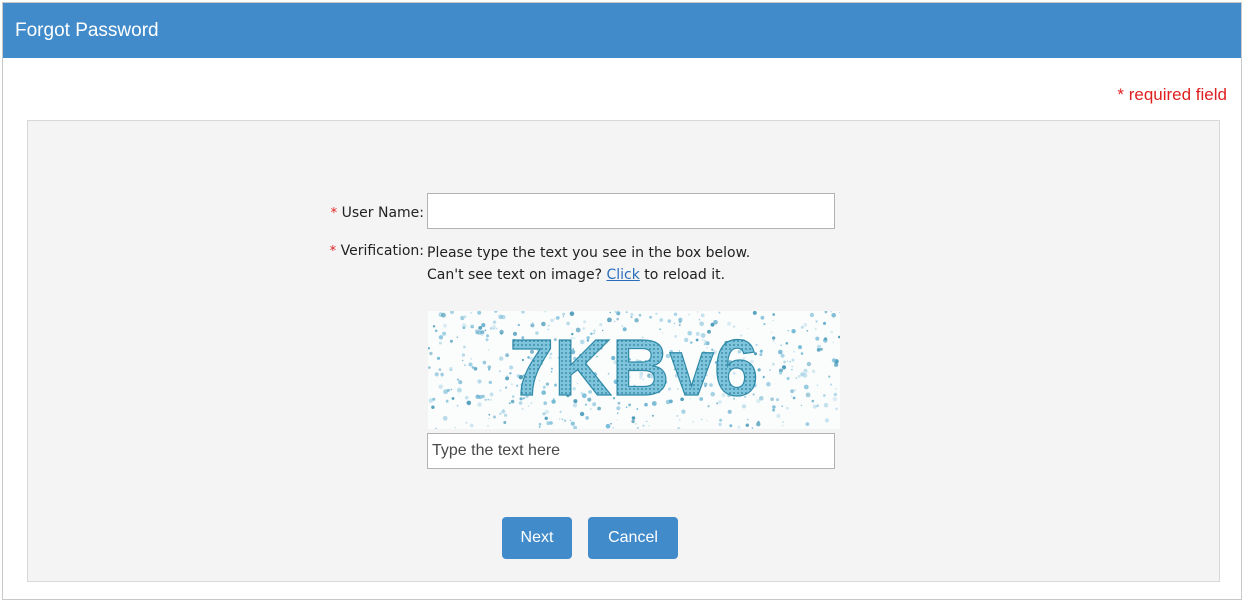 The width and height of the screenshot is (1244, 602). Describe the element at coordinates (631, 451) in the screenshot. I see `captcha-input` at that location.